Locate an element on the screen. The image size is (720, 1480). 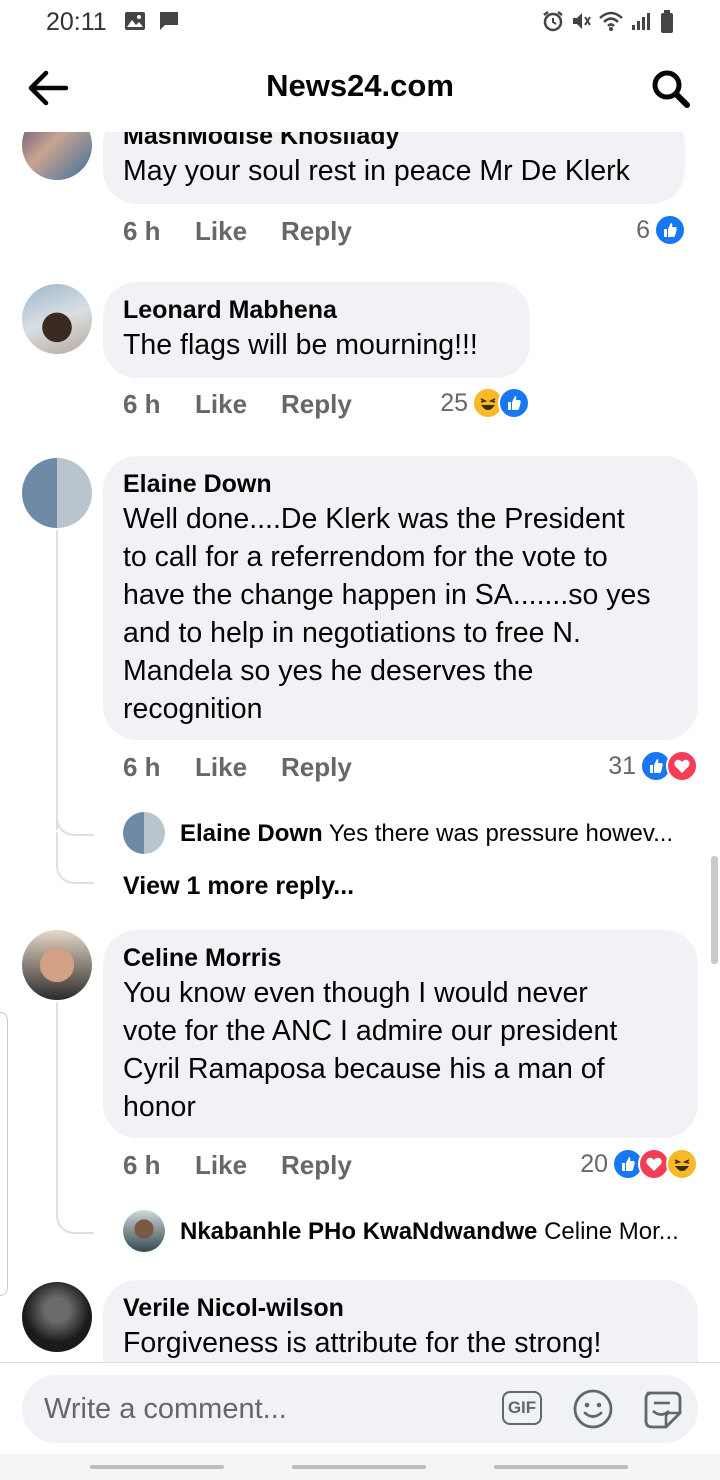
wifi-icon is located at coordinates (611, 21).